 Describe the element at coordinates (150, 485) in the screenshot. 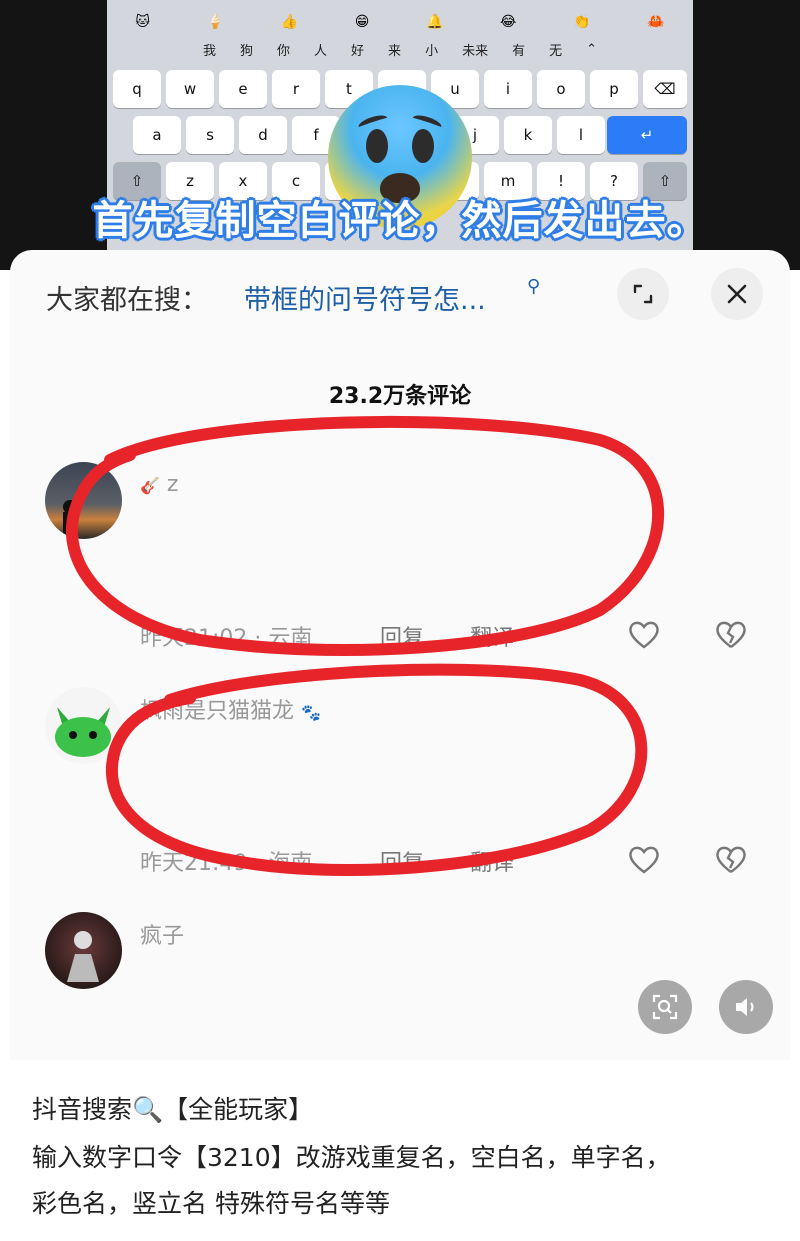

I see `guitar-emoji-icon: 🎸` at that location.